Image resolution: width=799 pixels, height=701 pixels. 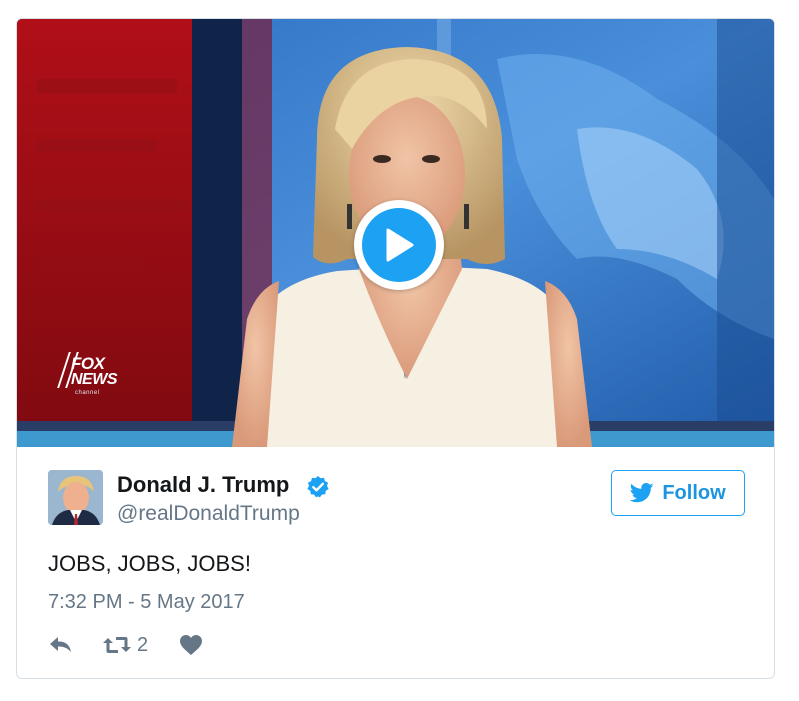 I want to click on retweet-button: 2, so click(x=140, y=645).